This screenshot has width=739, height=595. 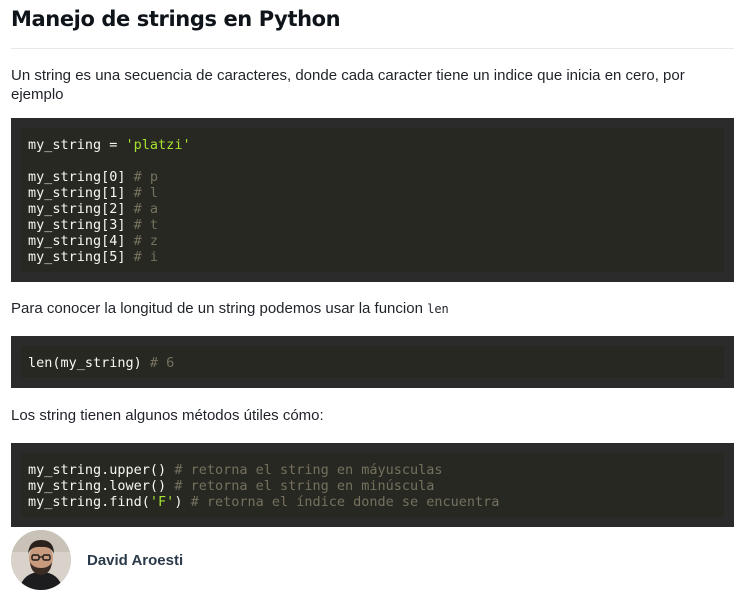 I want to click on code-text: my_string[2], so click(x=81, y=209).